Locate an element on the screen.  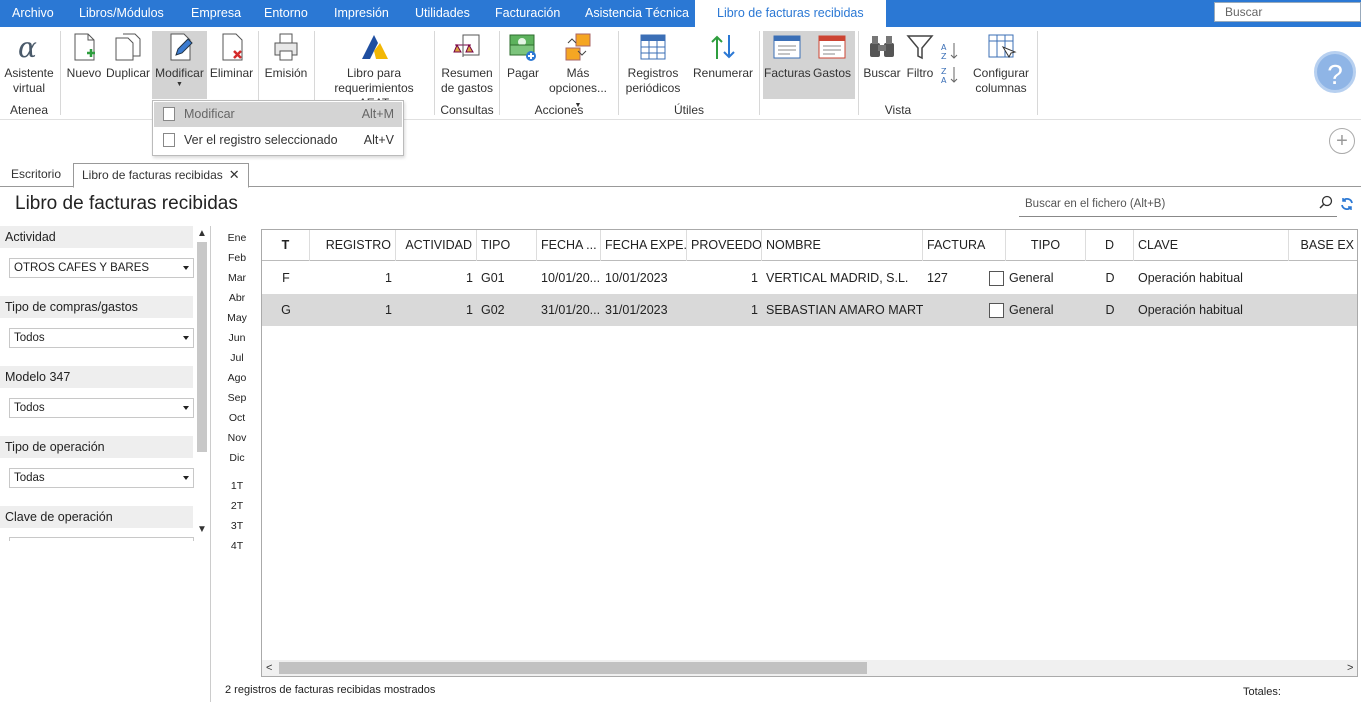
filter-clave-operacion-select is located at coordinates (101, 539).